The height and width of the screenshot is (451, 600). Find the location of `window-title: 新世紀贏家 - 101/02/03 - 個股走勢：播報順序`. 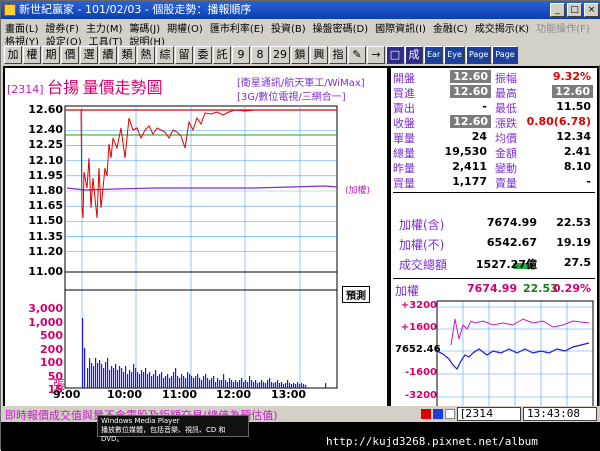

window-title: 新世紀贏家 - 101/02/03 - 個股走勢：播報順序 is located at coordinates (135, 9).